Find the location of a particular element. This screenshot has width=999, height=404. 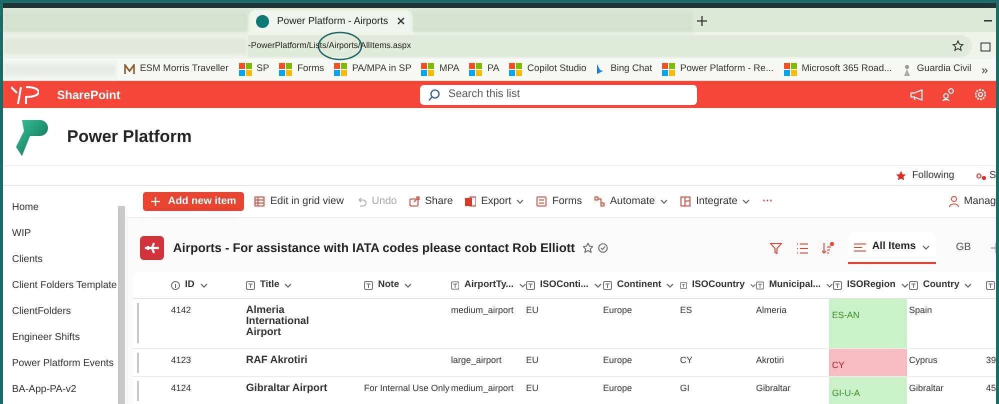

bookmark: Copilot Studio is located at coordinates (547, 69).